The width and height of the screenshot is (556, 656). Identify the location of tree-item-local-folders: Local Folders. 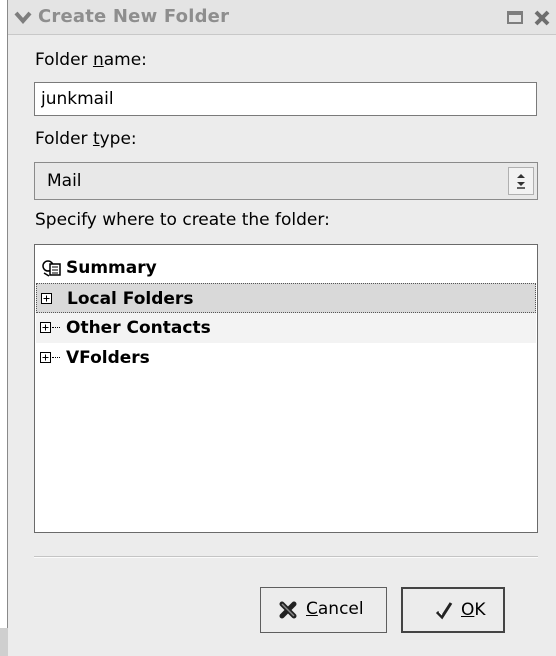
(286, 298).